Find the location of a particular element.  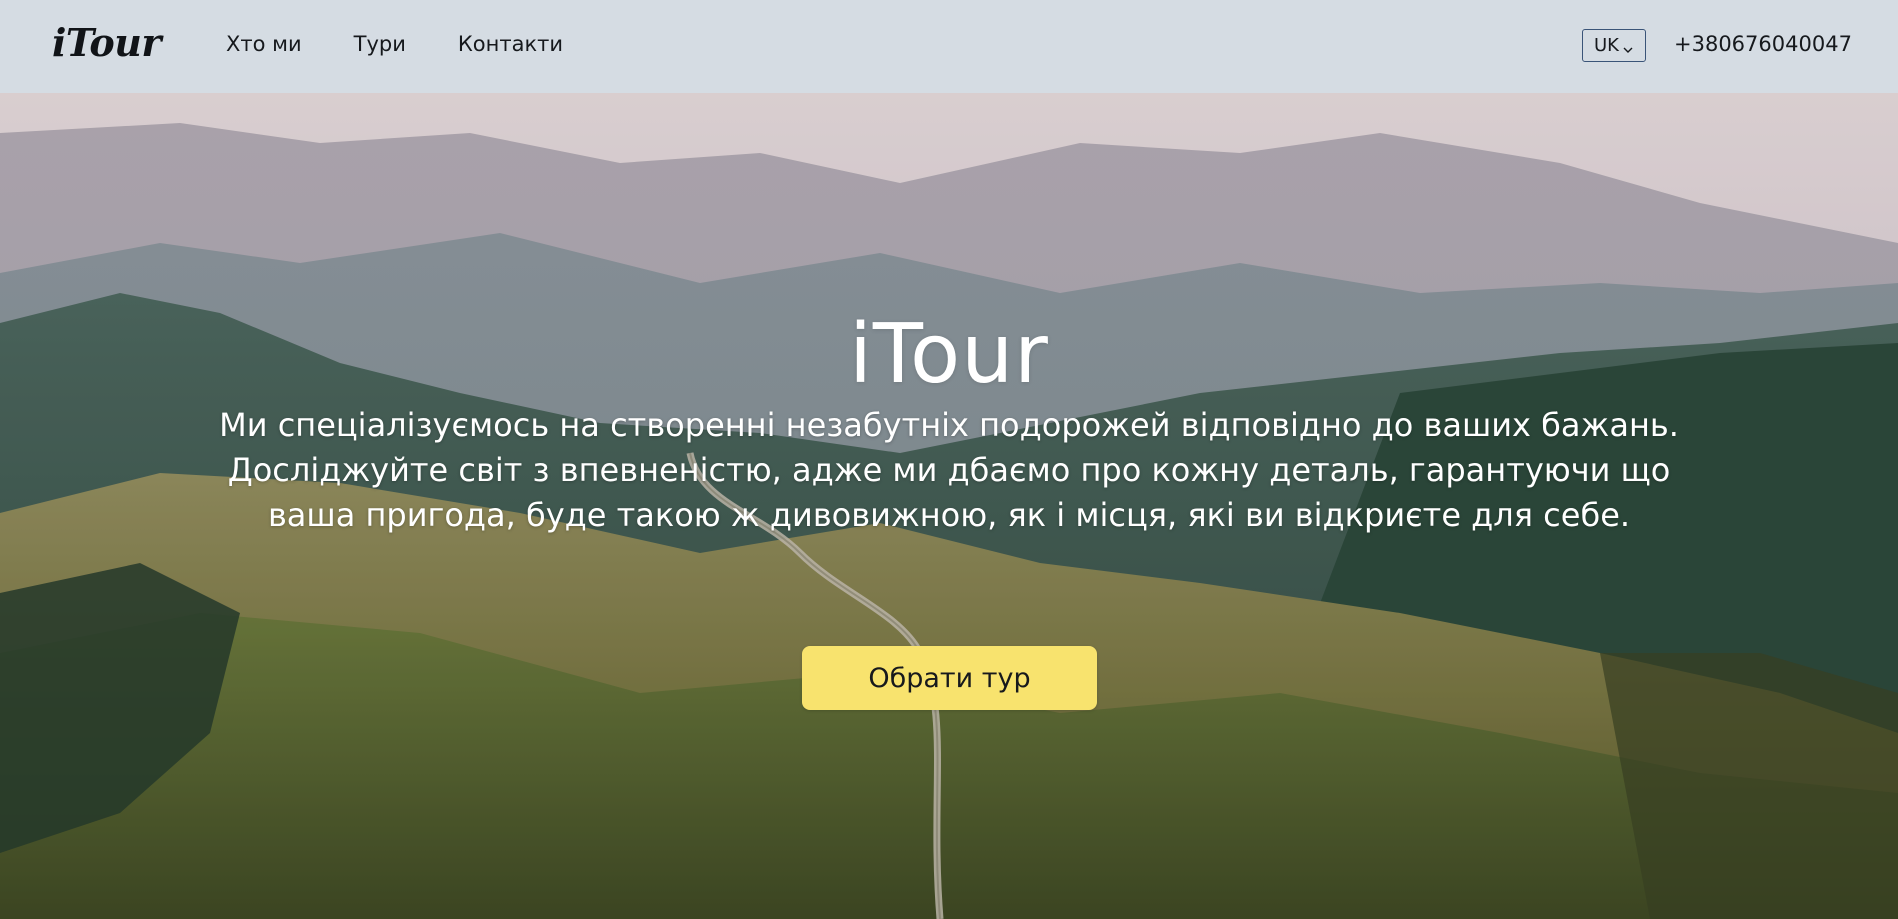

nav-item-about: Хто ми is located at coordinates (264, 44).